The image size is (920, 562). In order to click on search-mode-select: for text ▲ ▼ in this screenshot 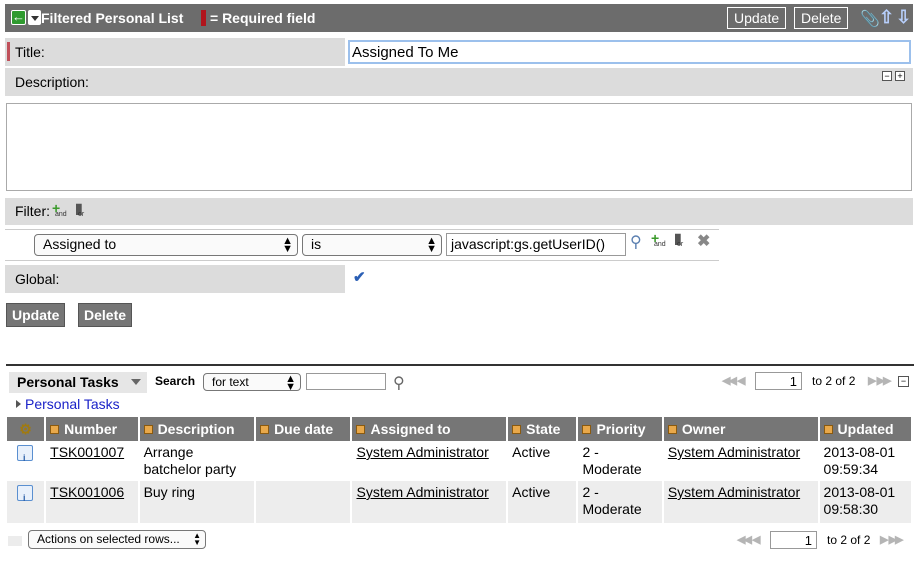, I will do `click(252, 383)`.